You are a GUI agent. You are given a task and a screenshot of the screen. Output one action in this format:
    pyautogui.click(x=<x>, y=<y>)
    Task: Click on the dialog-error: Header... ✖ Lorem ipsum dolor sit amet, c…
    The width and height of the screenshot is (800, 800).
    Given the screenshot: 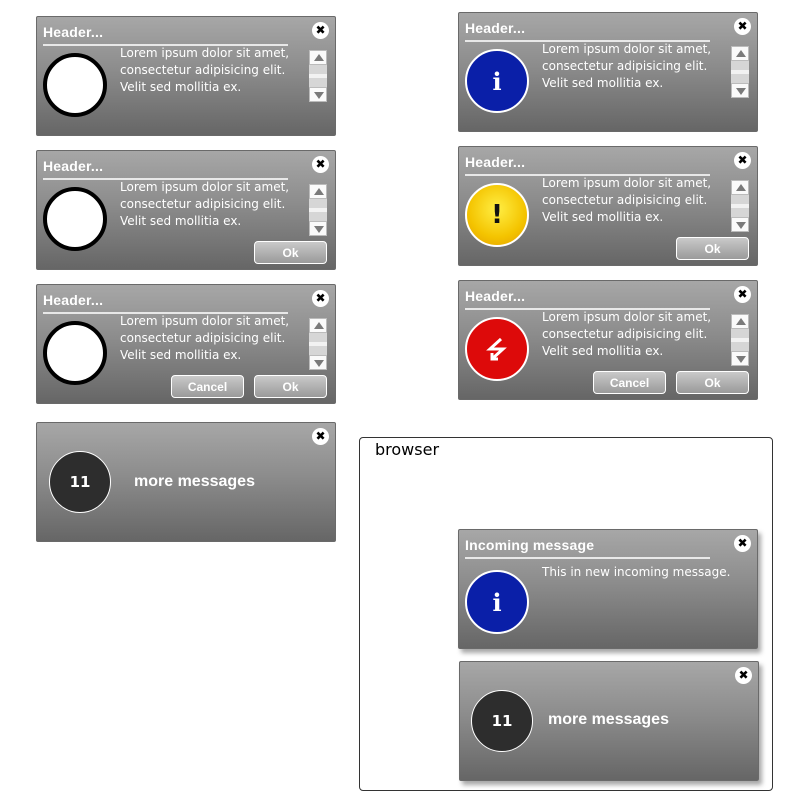 What is the action you would take?
    pyautogui.click(x=608, y=340)
    